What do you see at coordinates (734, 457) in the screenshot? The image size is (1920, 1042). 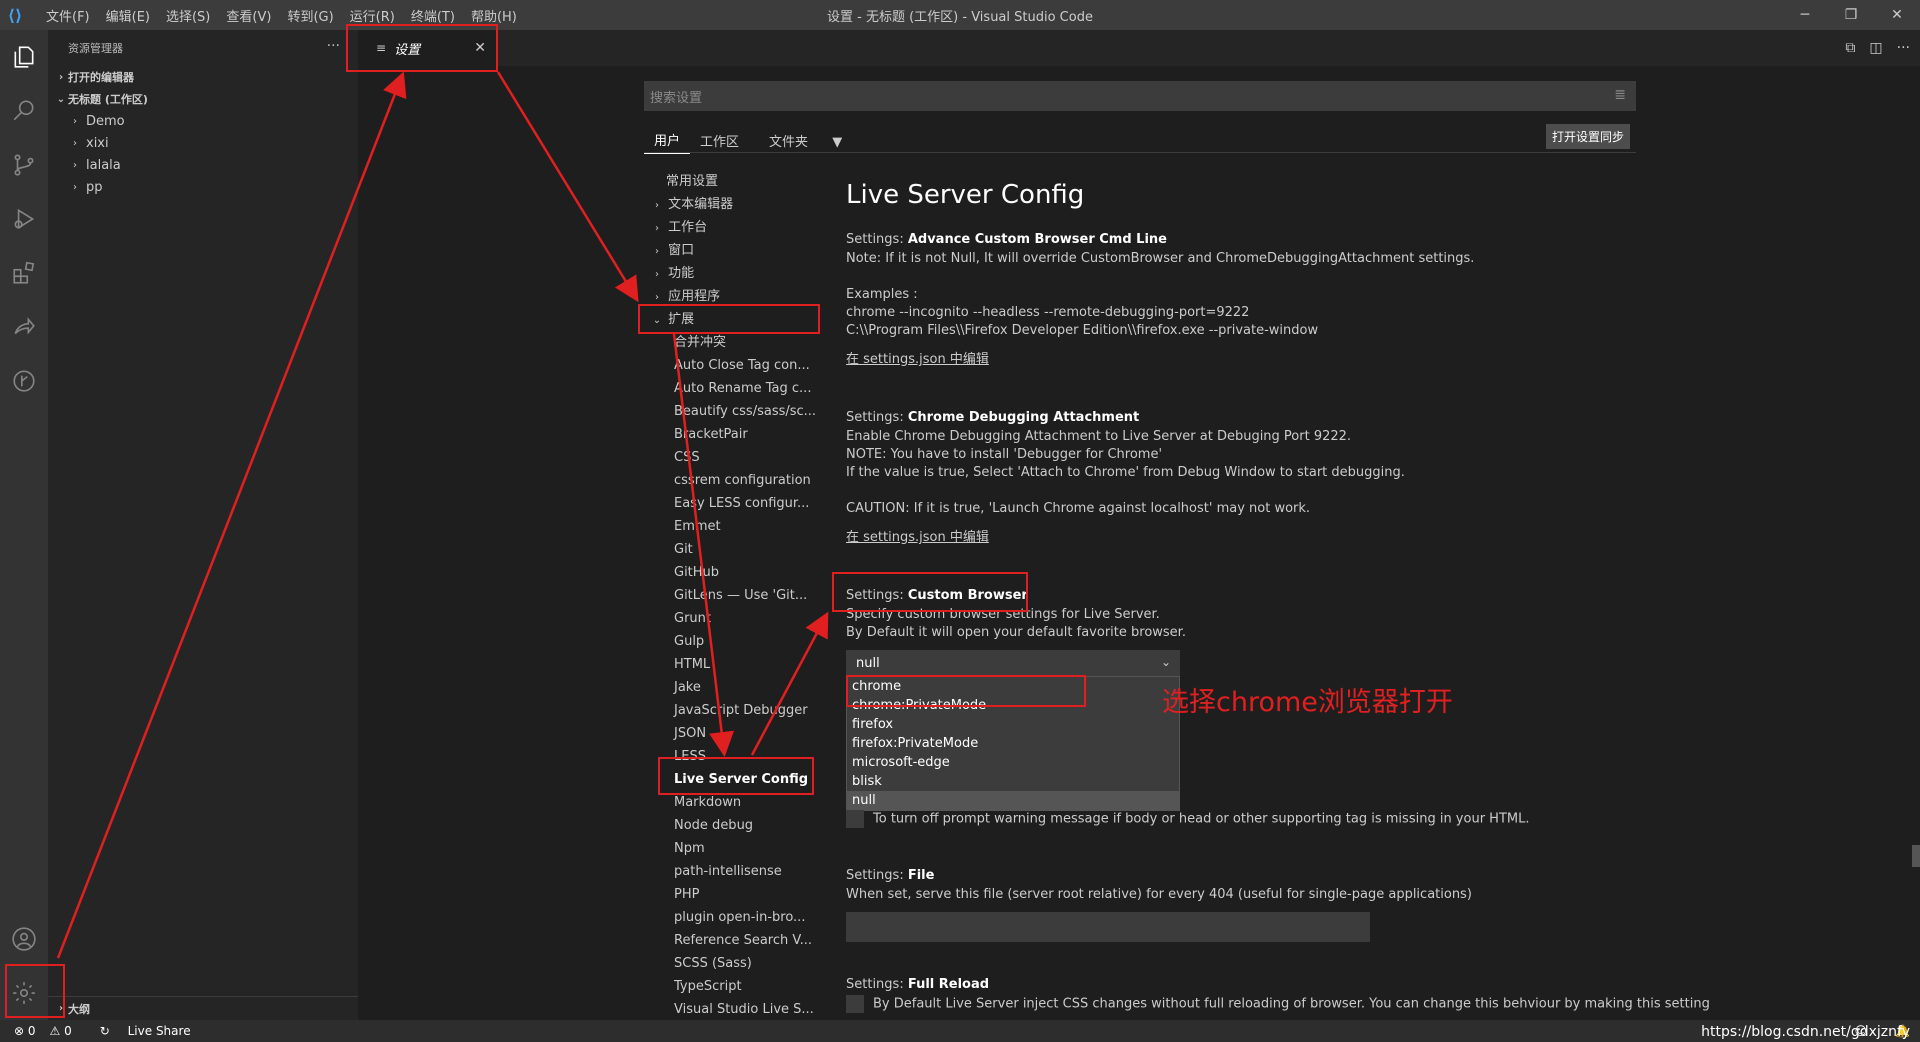 I see `toc-ext-item: CSS` at bounding box center [734, 457].